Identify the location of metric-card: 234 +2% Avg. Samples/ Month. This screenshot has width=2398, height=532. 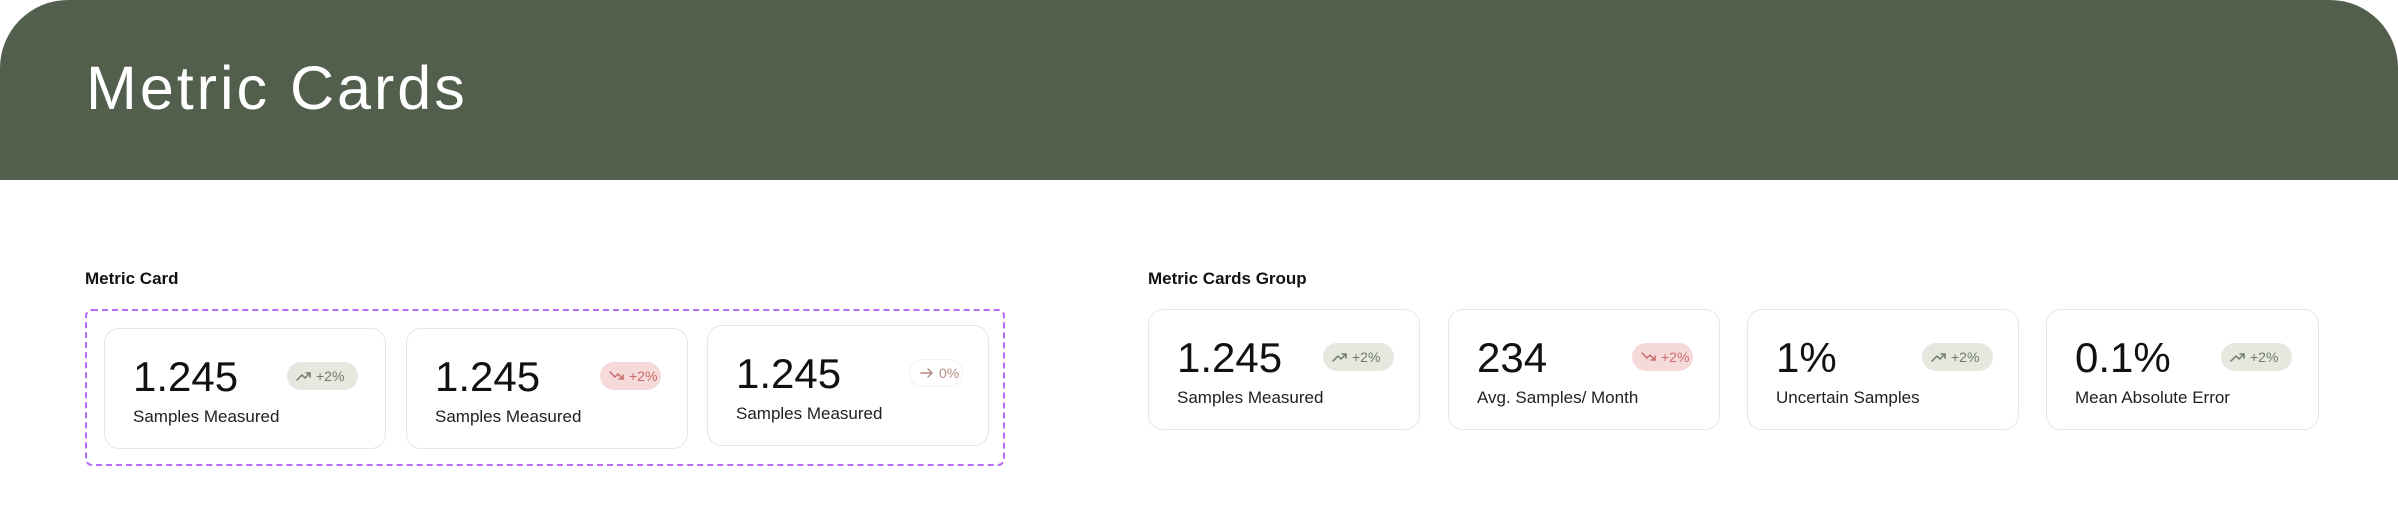
(1584, 369).